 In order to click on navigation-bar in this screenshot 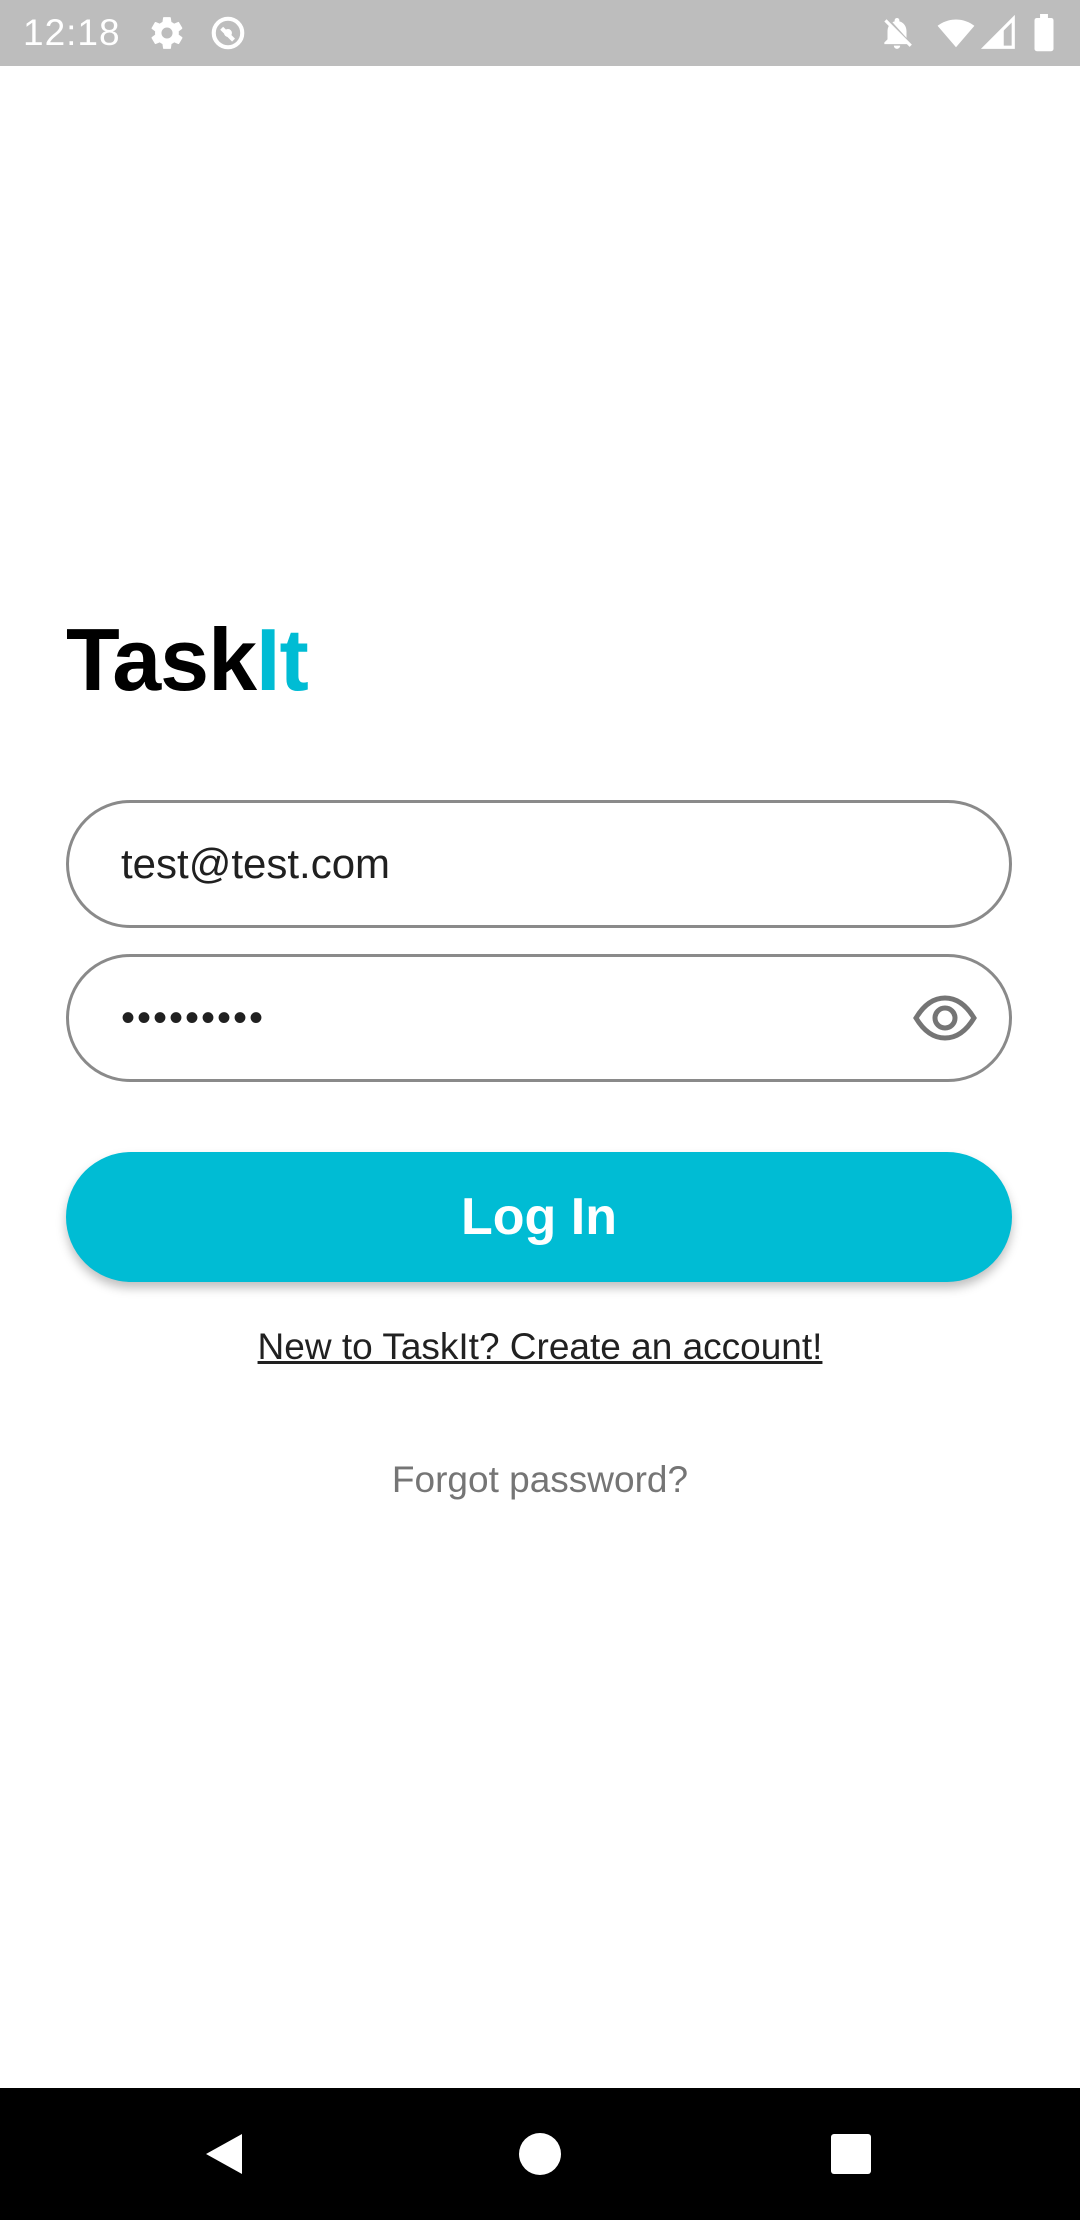, I will do `click(540, 2154)`.